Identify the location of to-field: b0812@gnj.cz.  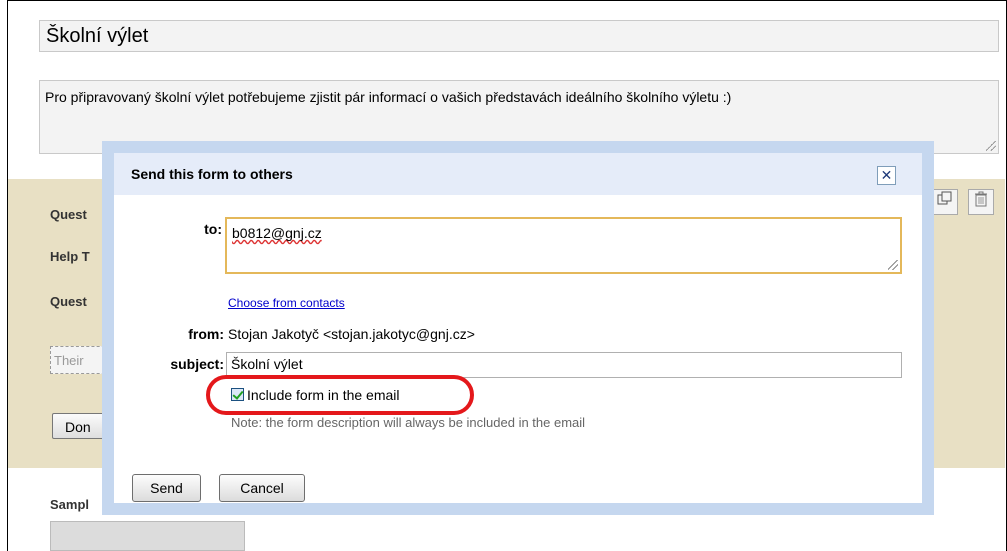
(563, 245).